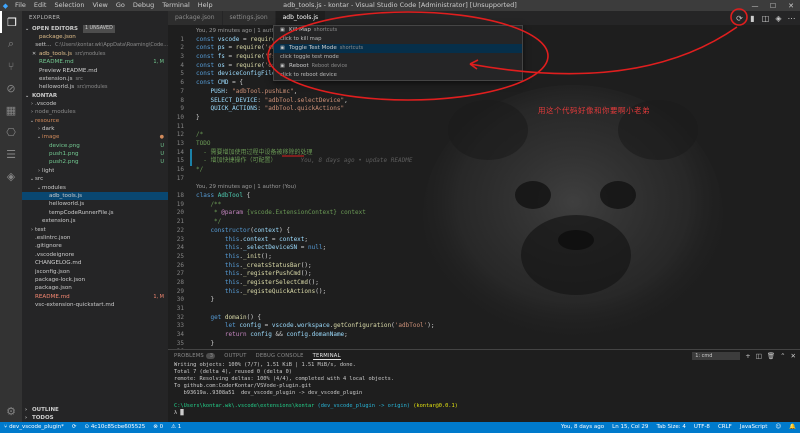 The image size is (800, 433). Describe the element at coordinates (11, 132) in the screenshot. I see `remote-icon: ⎔` at that location.